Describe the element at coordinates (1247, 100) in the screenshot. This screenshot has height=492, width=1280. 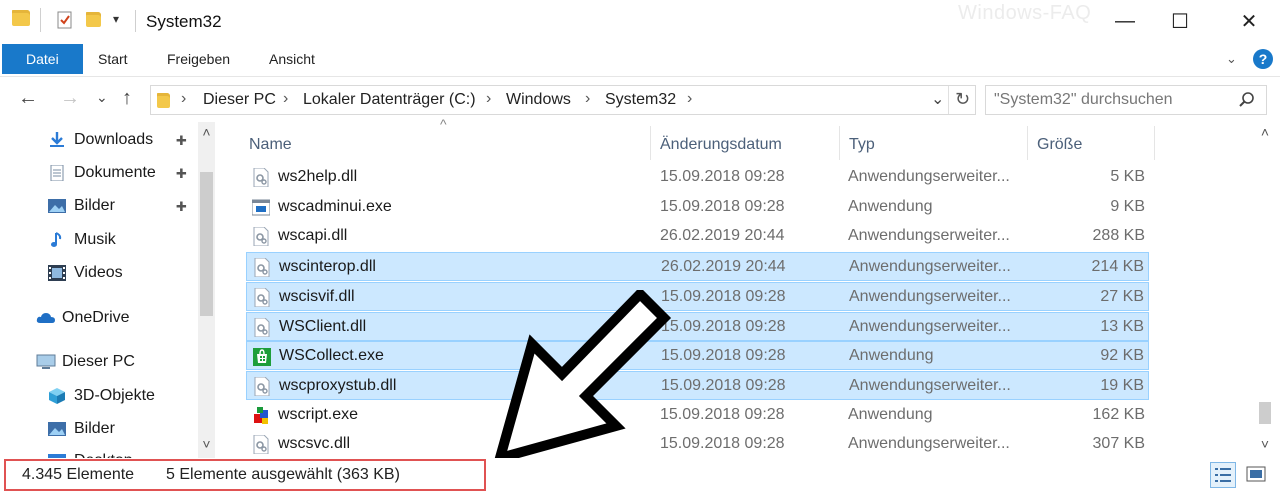
I see `search-icon` at that location.